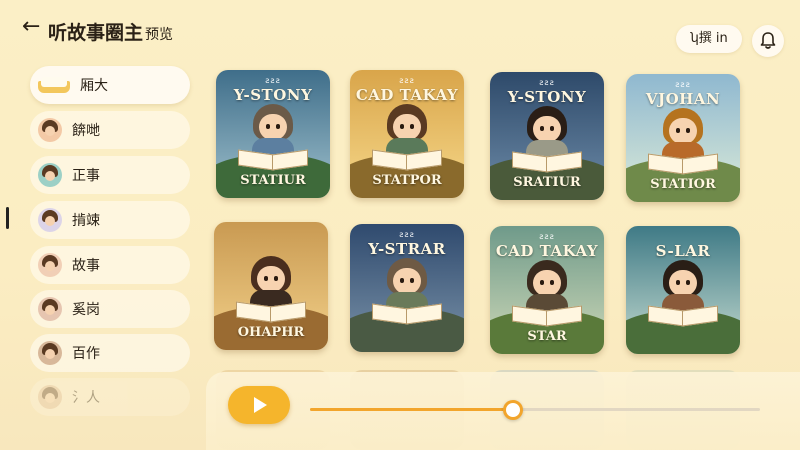 This screenshot has height=450, width=800. I want to click on card-caption: STATIUR, so click(273, 180).